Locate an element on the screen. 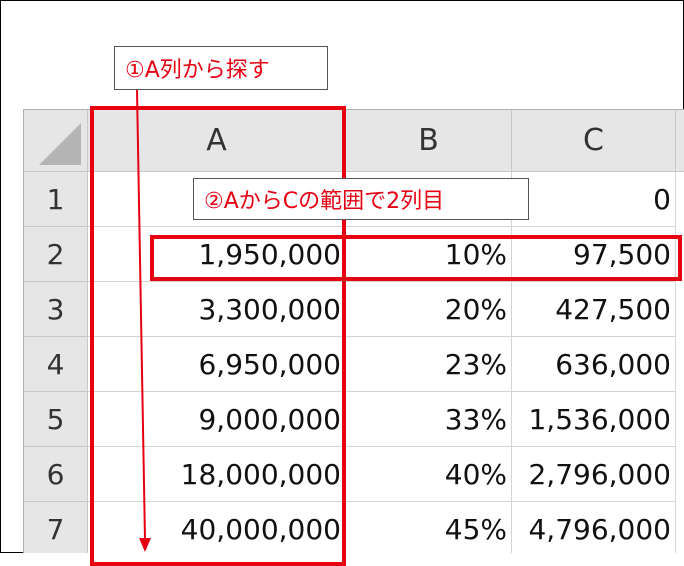  cell-b6: 40% is located at coordinates (429, 474).